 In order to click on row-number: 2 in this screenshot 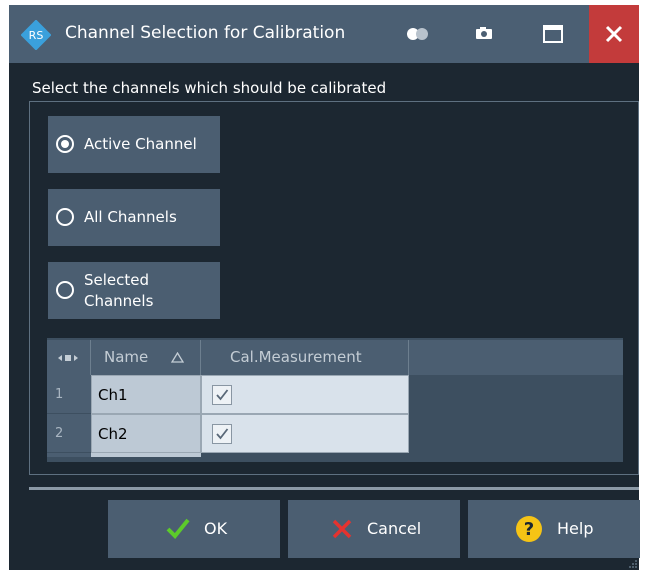, I will do `click(69, 433)`.